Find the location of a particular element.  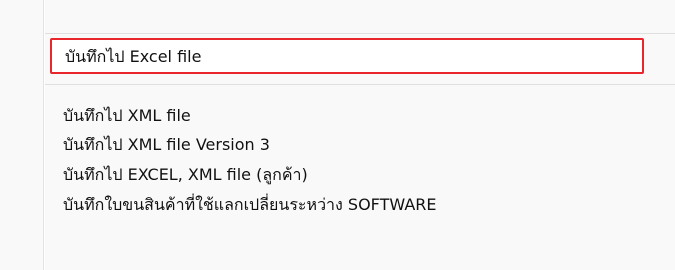

menu-item-save-xml: บันทึกไป XML file is located at coordinates (360, 116).